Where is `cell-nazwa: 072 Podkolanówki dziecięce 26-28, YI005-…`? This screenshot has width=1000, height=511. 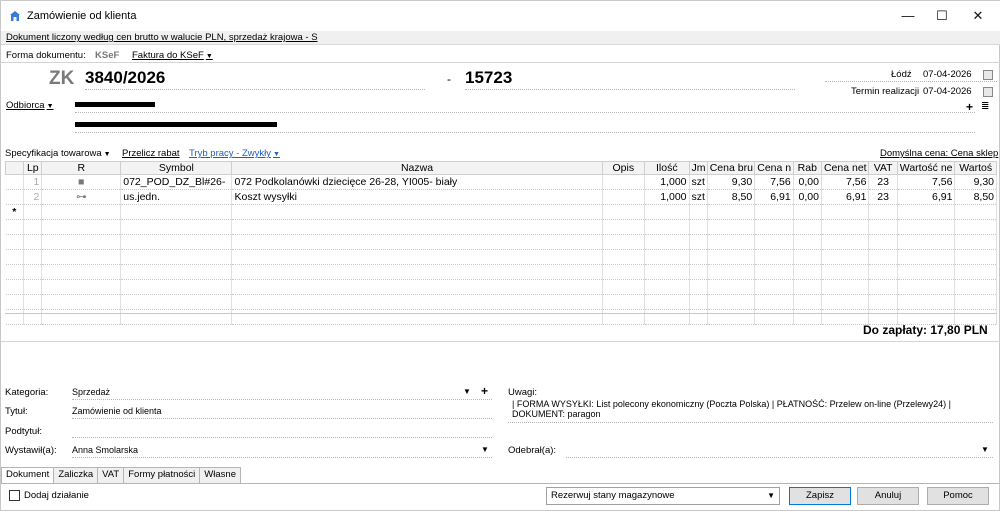 cell-nazwa: 072 Podkolanówki dziecięce 26-28, YI005-… is located at coordinates (417, 182).